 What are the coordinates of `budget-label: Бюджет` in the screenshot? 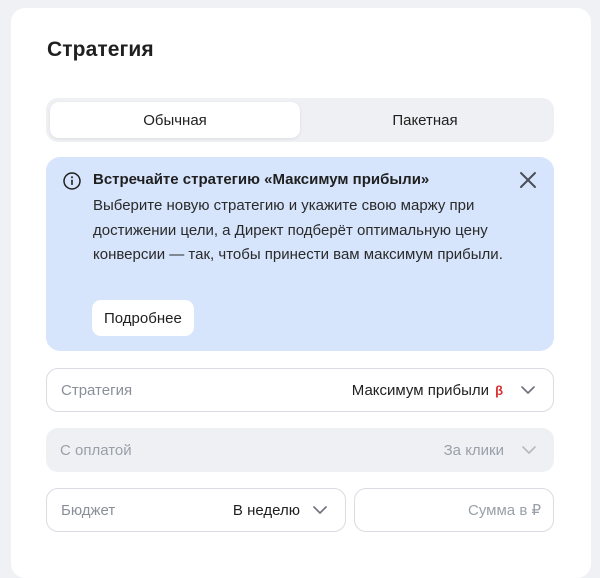 It's located at (88, 510).